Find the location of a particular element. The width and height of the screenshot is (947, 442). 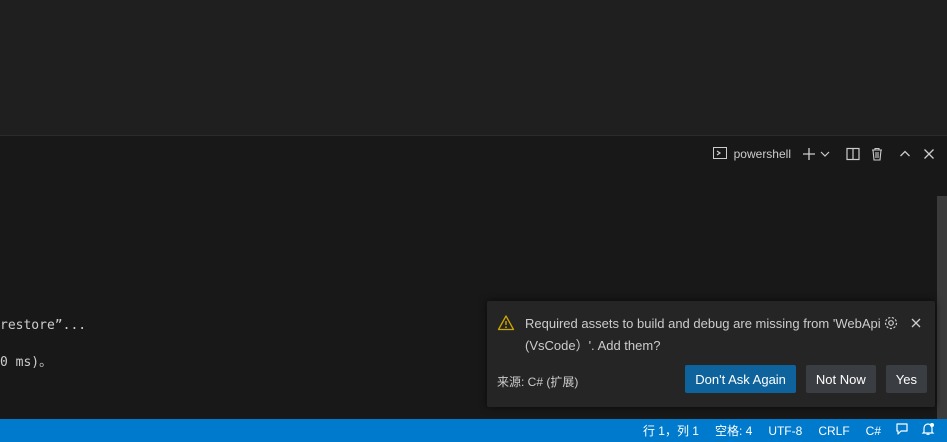

terminal-tab-label: powershell is located at coordinates (762, 154).